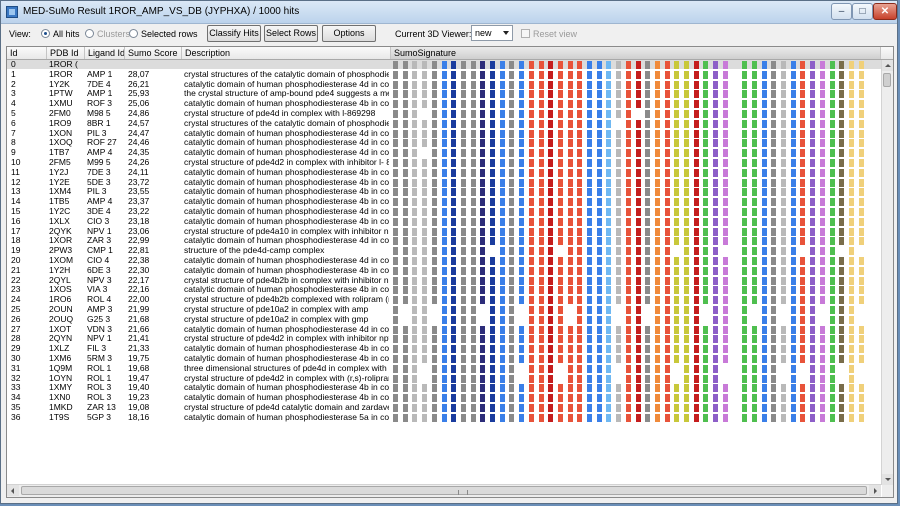 Image resolution: width=900 pixels, height=506 pixels. I want to click on options-button: Options, so click(349, 33).